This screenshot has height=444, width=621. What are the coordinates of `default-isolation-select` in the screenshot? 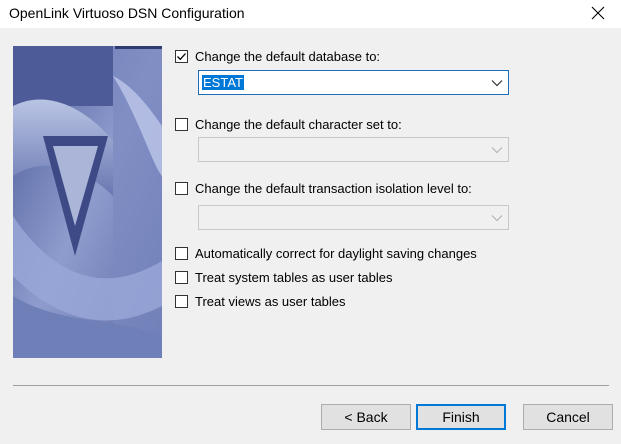 It's located at (353, 217).